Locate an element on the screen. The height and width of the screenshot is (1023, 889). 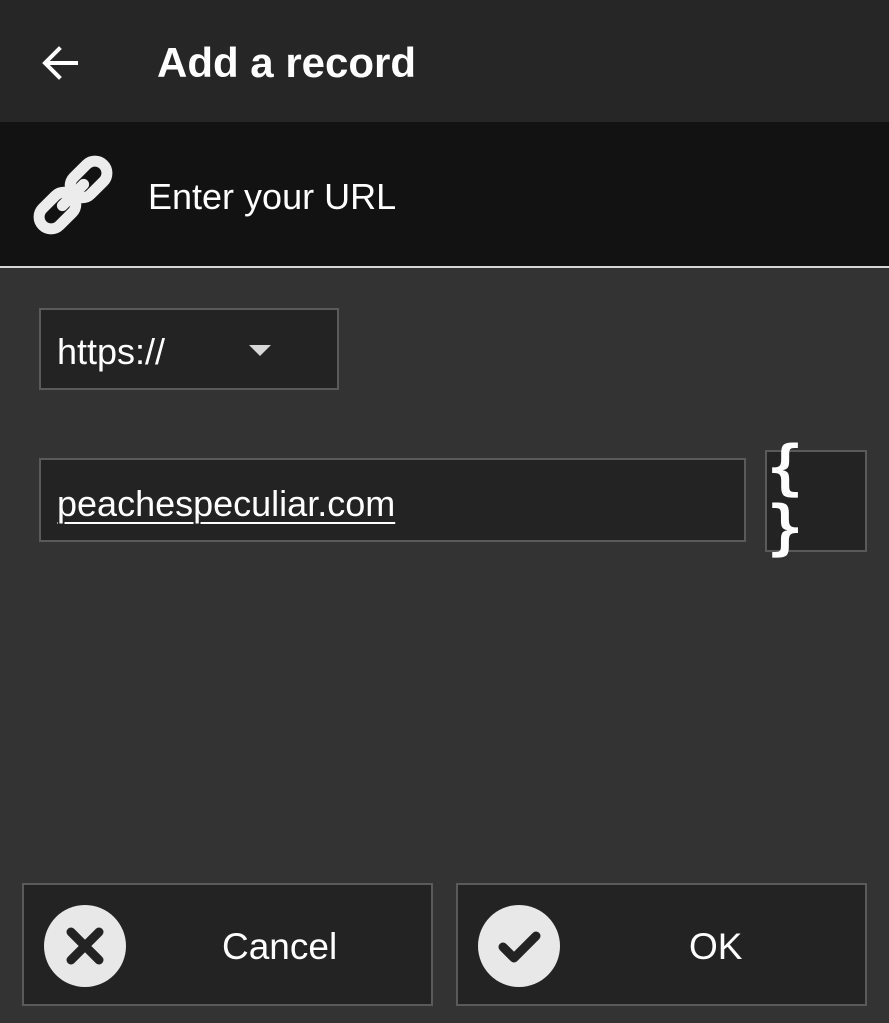
arrow-left-icon is located at coordinates (60, 63).